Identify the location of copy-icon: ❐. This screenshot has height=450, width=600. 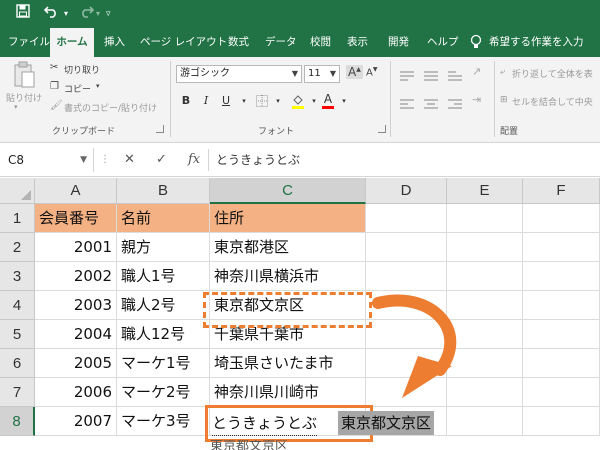
(54, 86).